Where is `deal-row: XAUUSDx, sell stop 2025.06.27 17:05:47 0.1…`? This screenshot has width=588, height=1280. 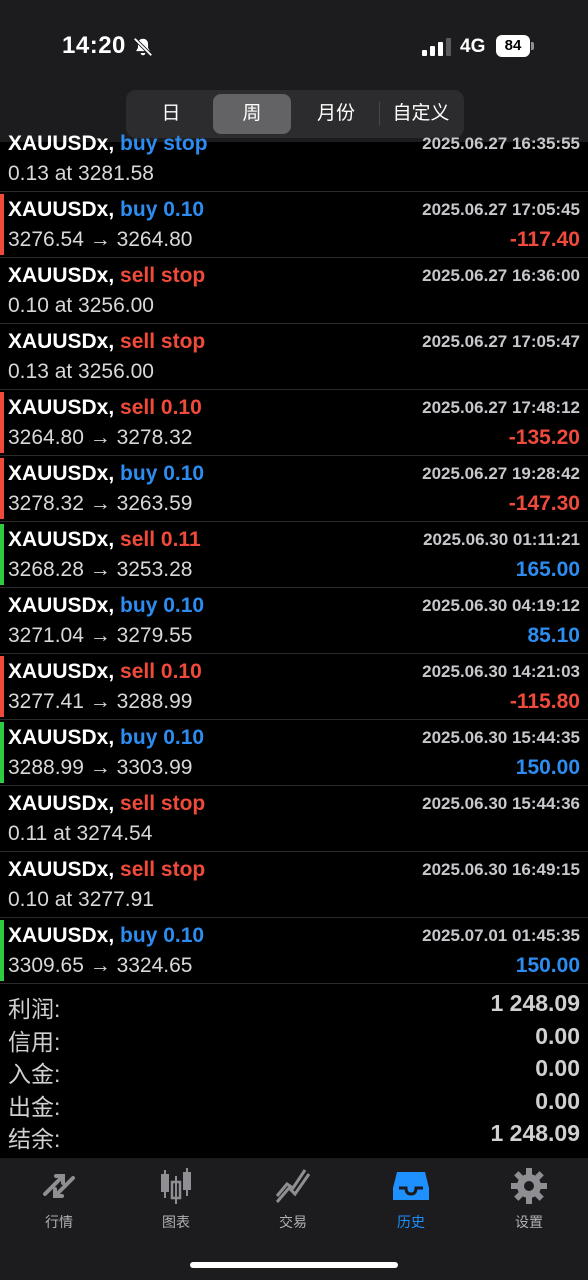 deal-row: XAUUSDx, sell stop 2025.06.27 17:05:47 0.1… is located at coordinates (294, 357).